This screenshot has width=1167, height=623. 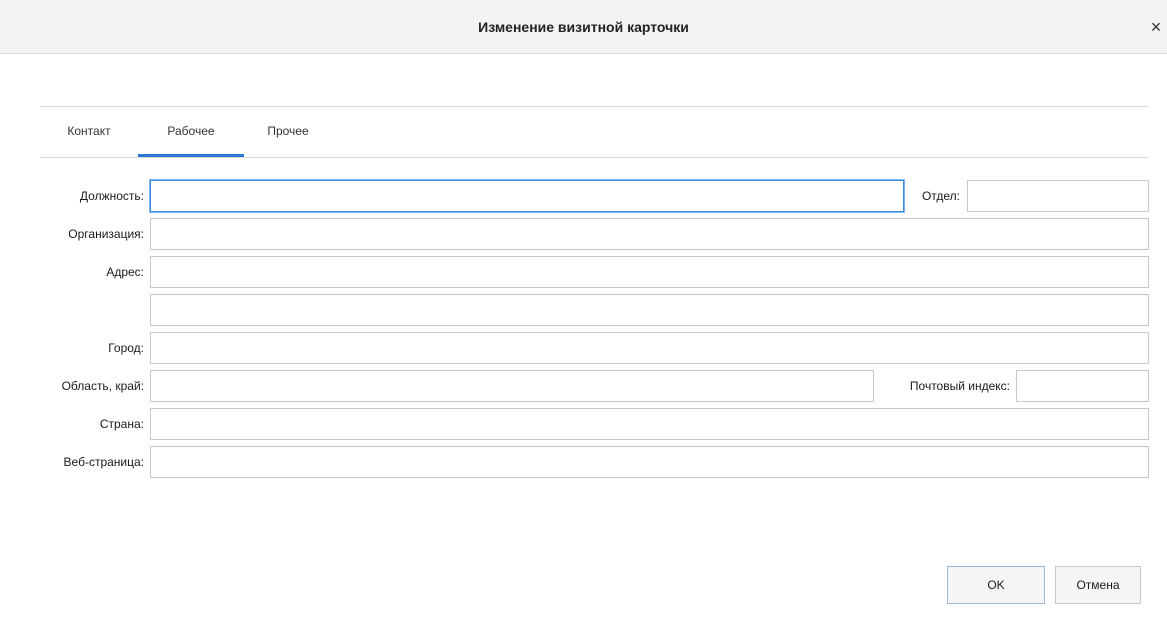 What do you see at coordinates (111, 196) in the screenshot?
I see `job-title-label: Должность:` at bounding box center [111, 196].